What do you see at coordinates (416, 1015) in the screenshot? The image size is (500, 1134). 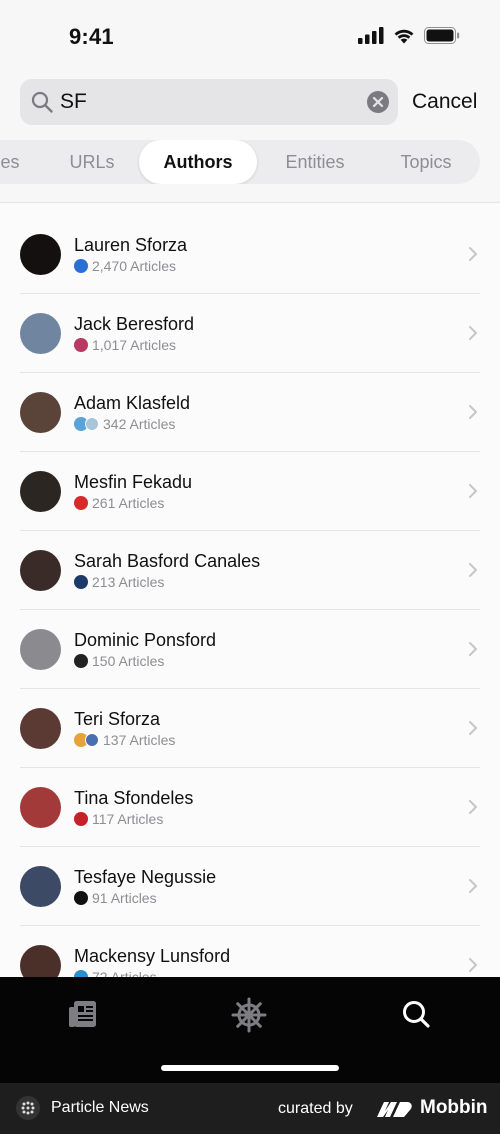 I see `search-tab-icon` at bounding box center [416, 1015].